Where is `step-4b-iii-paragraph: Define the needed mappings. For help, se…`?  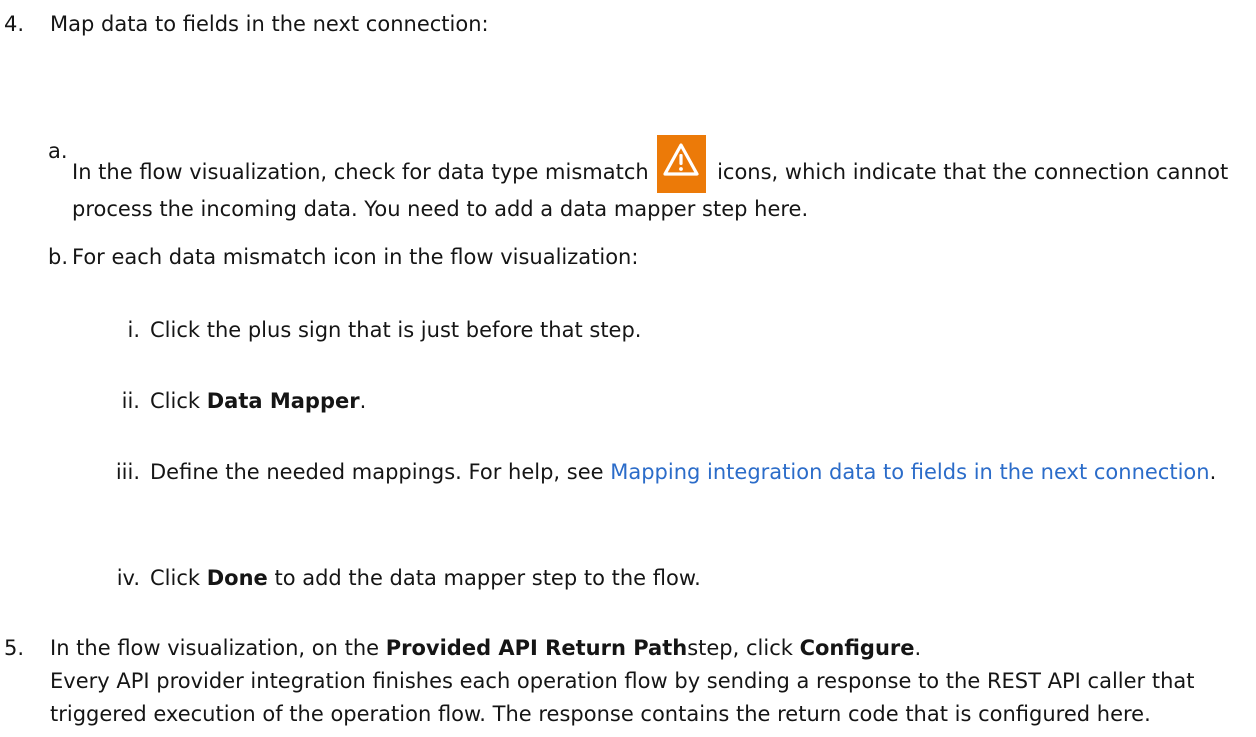
step-4b-iii-paragraph: Define the needed mappings. For help, se… is located at coordinates (695, 472).